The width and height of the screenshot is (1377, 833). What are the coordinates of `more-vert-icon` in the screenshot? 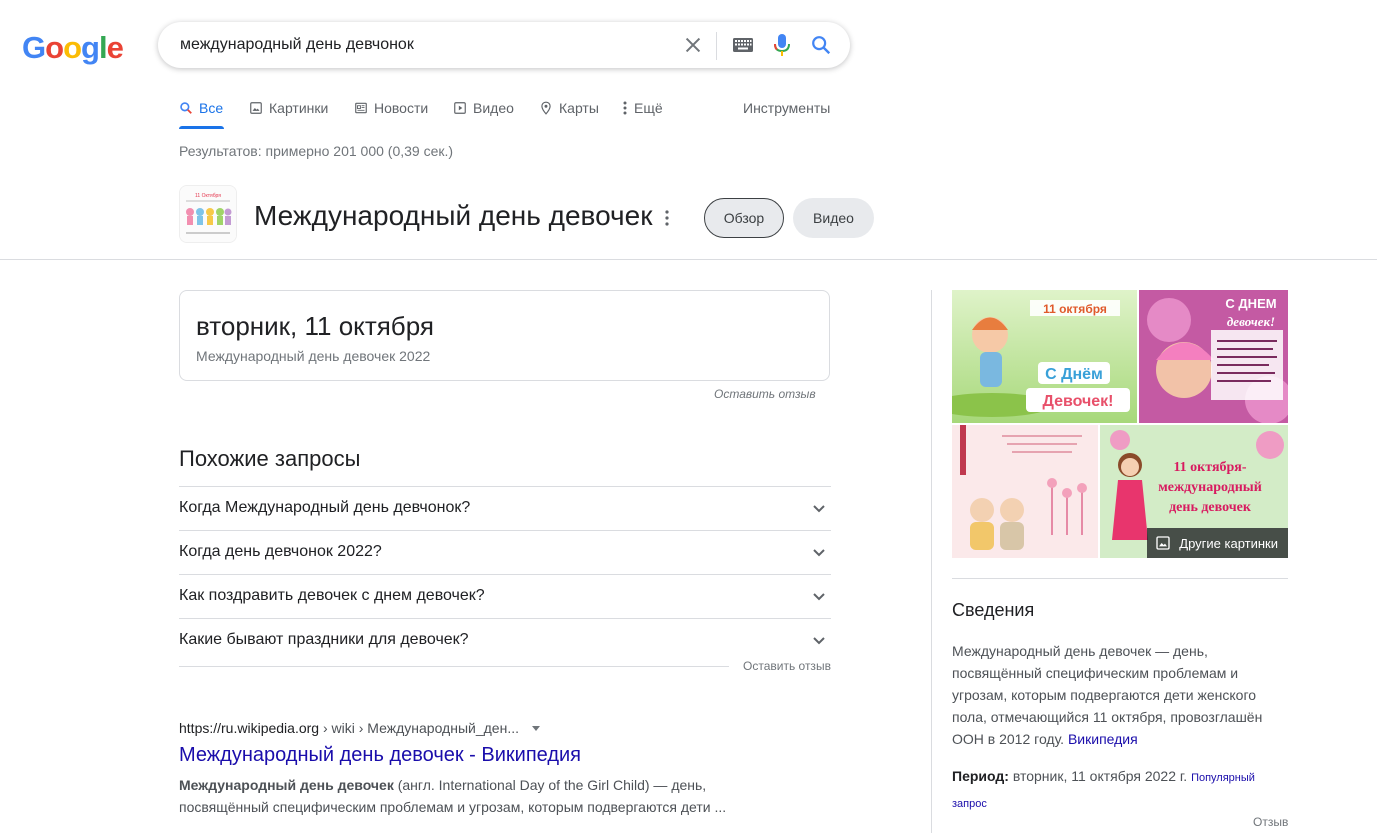 It's located at (625, 108).